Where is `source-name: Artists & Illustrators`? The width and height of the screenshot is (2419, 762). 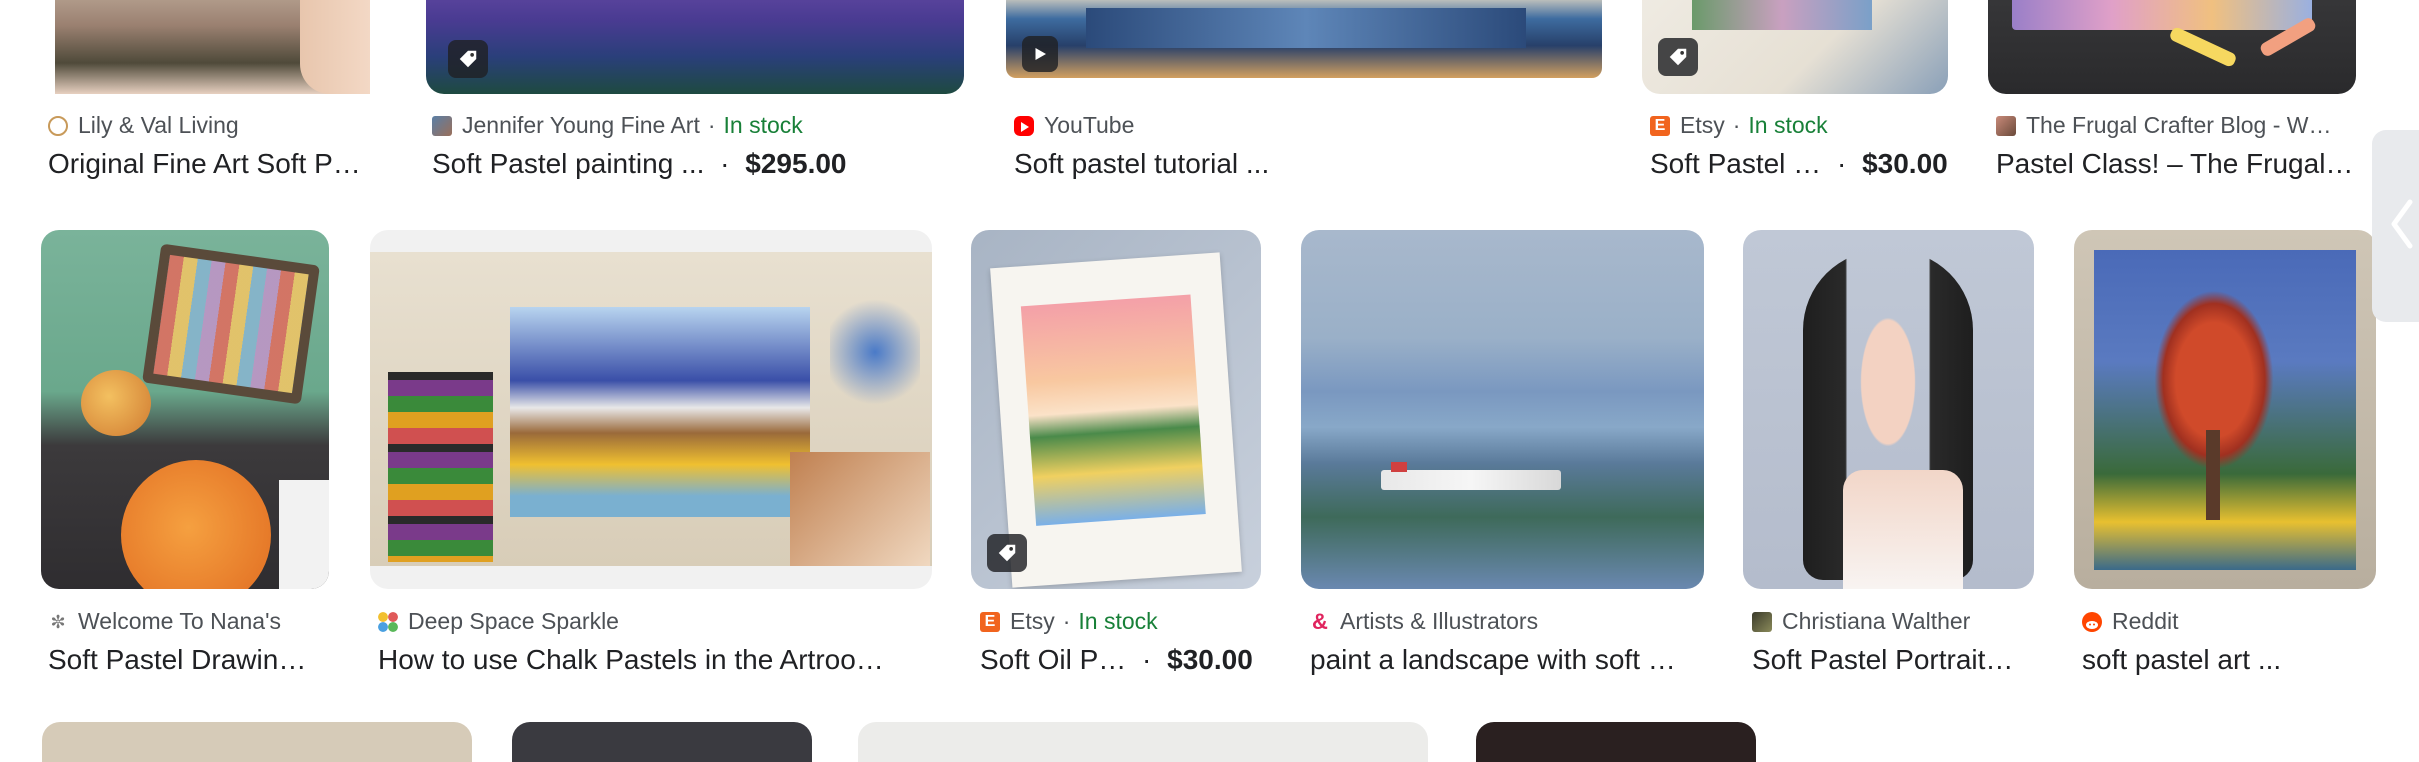
source-name: Artists & Illustrators is located at coordinates (1439, 621).